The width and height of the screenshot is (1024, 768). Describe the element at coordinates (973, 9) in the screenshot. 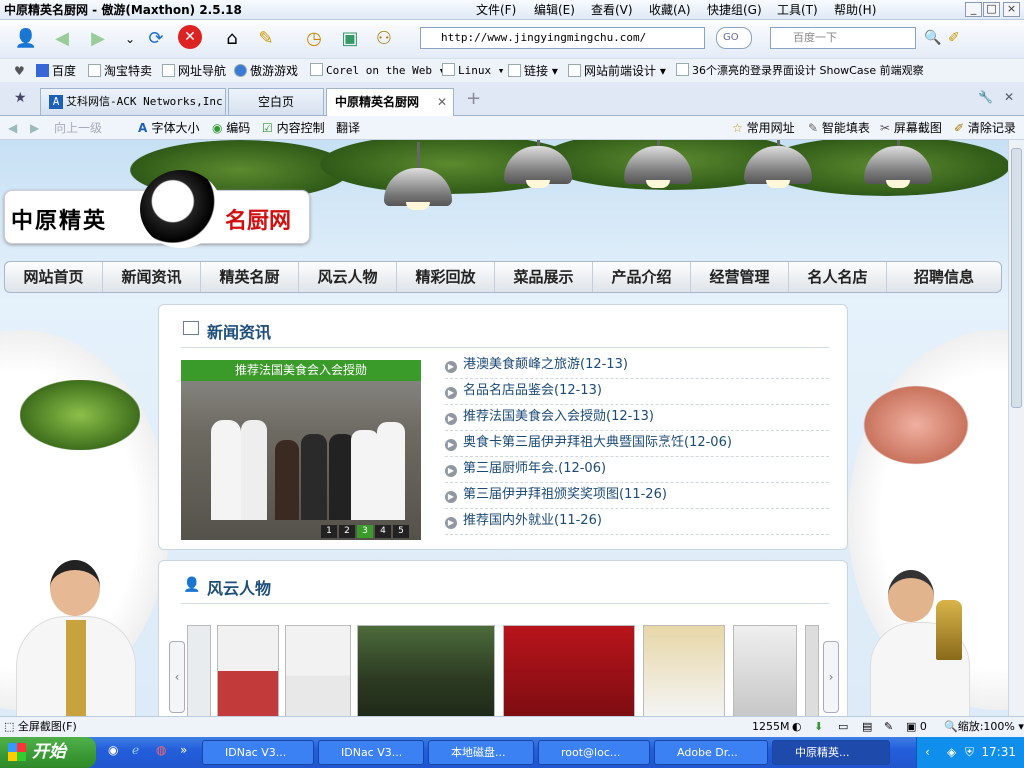

I see `minimize-button: _` at that location.